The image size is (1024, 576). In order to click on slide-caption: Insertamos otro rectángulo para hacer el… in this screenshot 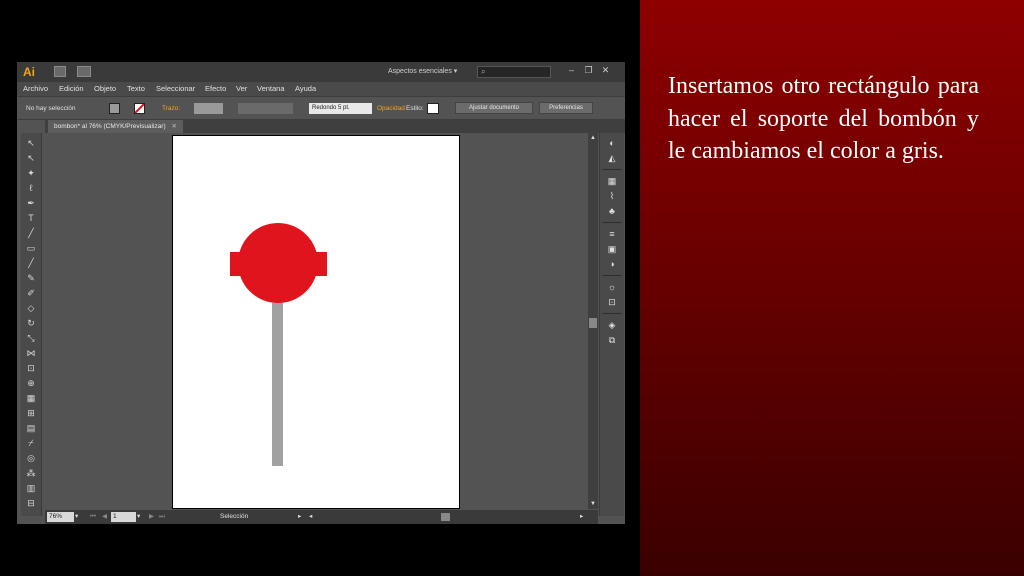, I will do `click(823, 118)`.